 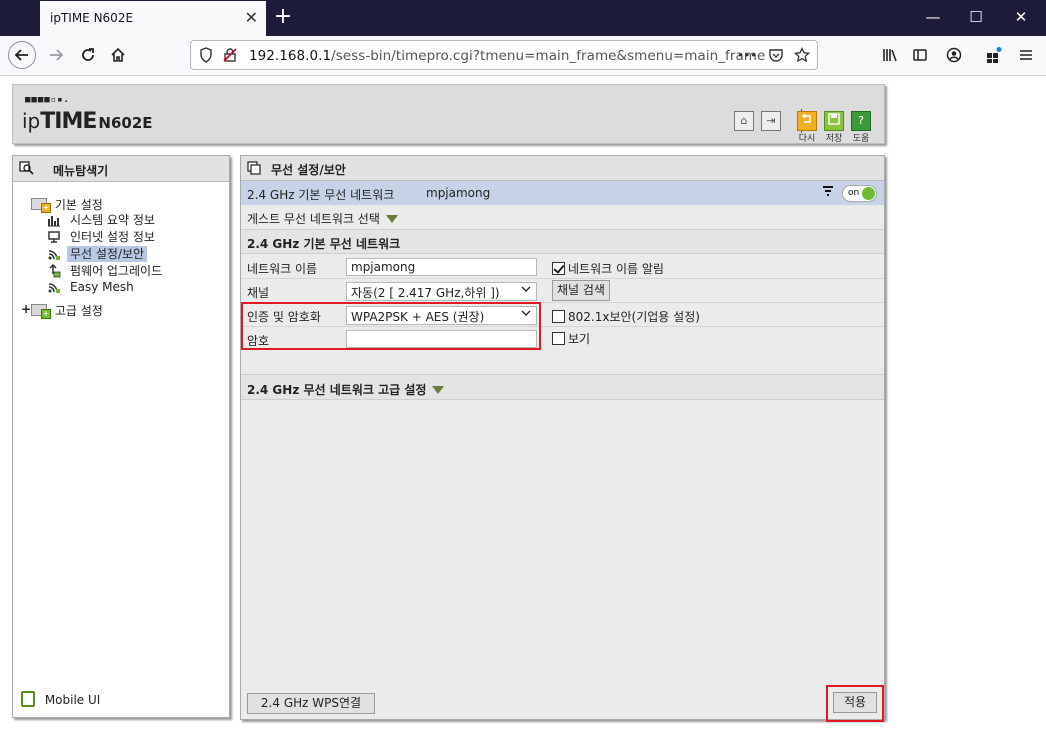 I want to click on wireless-on-toggle: on, so click(x=859, y=193).